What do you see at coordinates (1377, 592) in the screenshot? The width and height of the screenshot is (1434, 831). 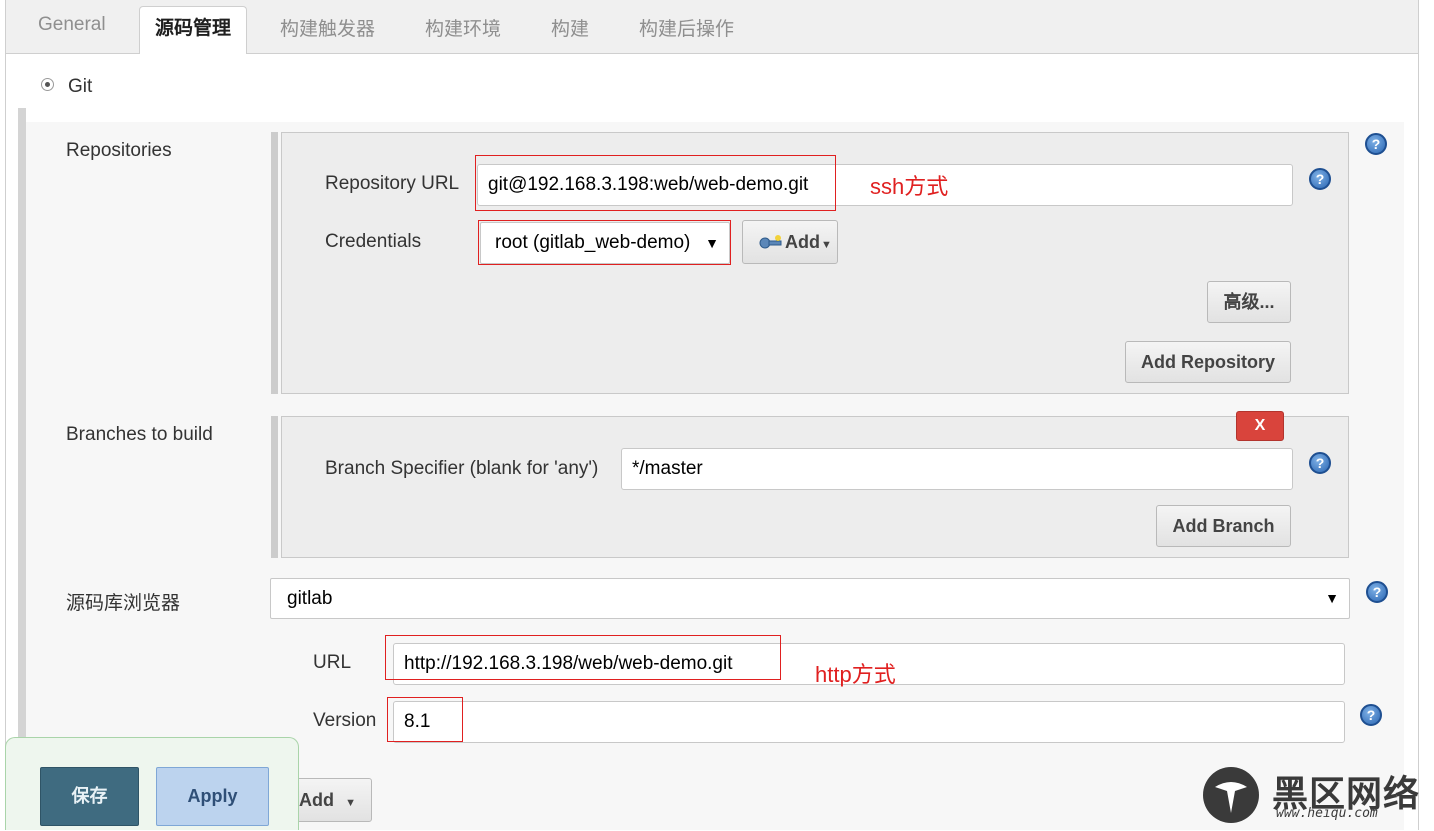 I see `help-icon-repository-browser: ?` at bounding box center [1377, 592].